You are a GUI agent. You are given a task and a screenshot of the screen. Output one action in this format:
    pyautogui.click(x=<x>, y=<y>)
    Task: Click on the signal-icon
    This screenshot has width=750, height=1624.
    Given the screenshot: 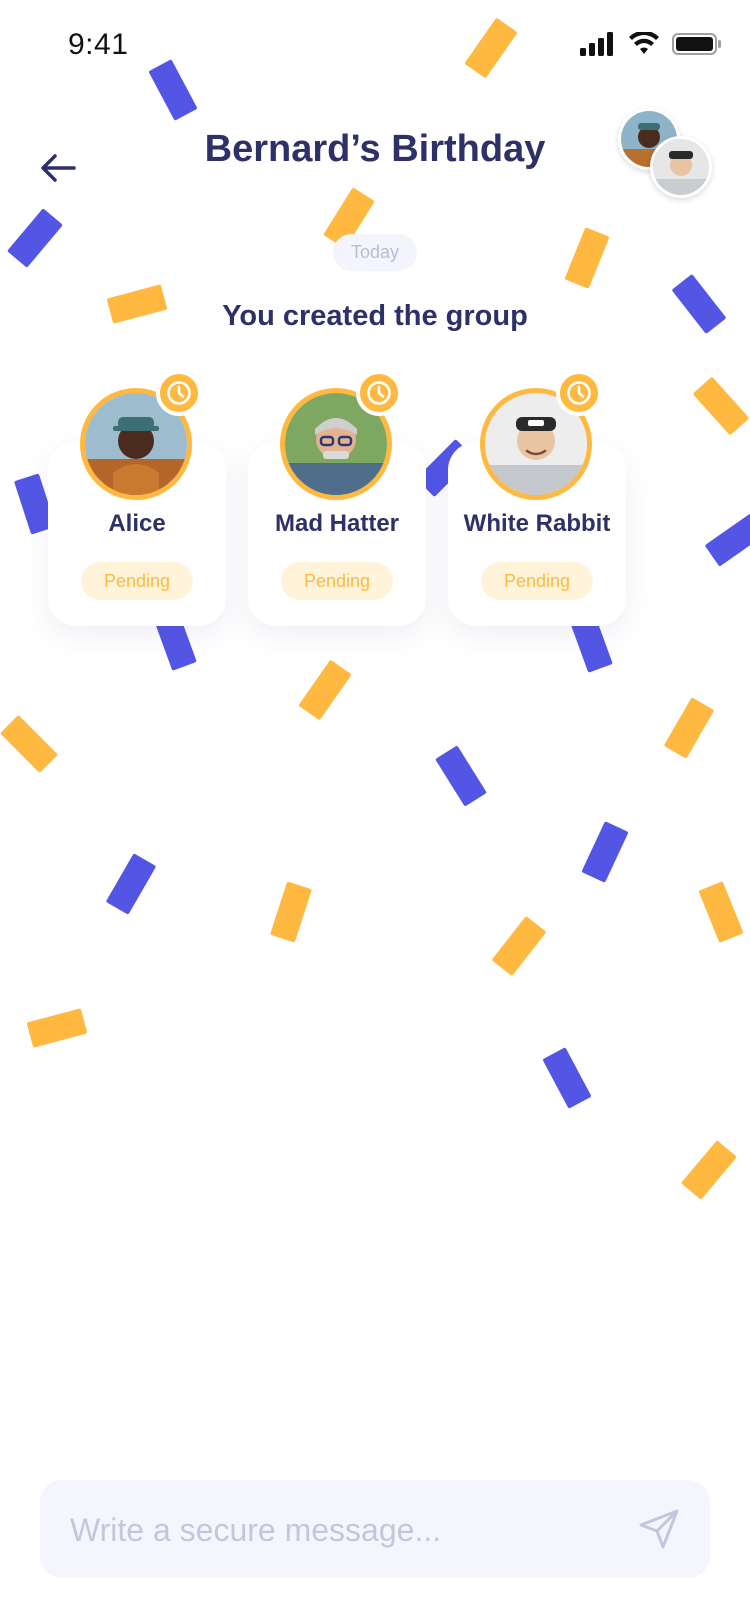 What is the action you would take?
    pyautogui.click(x=596, y=44)
    